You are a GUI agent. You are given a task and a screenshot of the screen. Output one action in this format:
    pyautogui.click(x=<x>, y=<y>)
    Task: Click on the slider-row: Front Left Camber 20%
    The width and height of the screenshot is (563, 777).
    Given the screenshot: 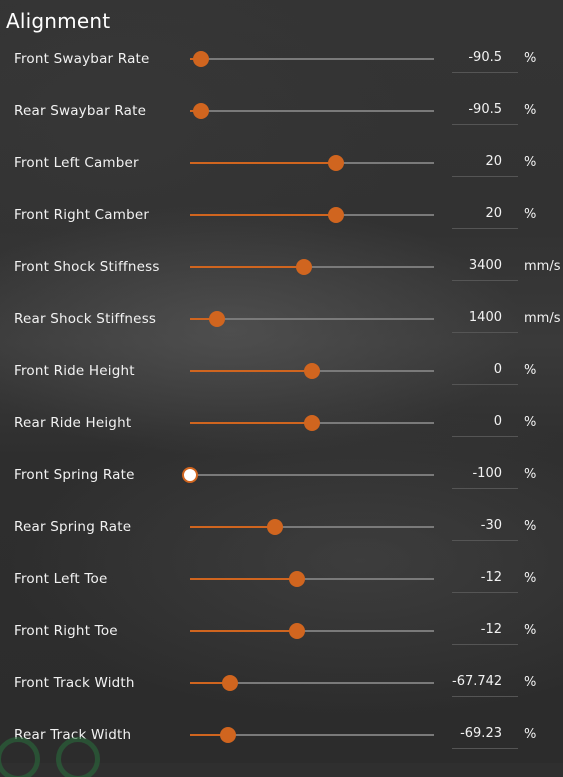 What is the action you would take?
    pyautogui.click(x=281, y=163)
    